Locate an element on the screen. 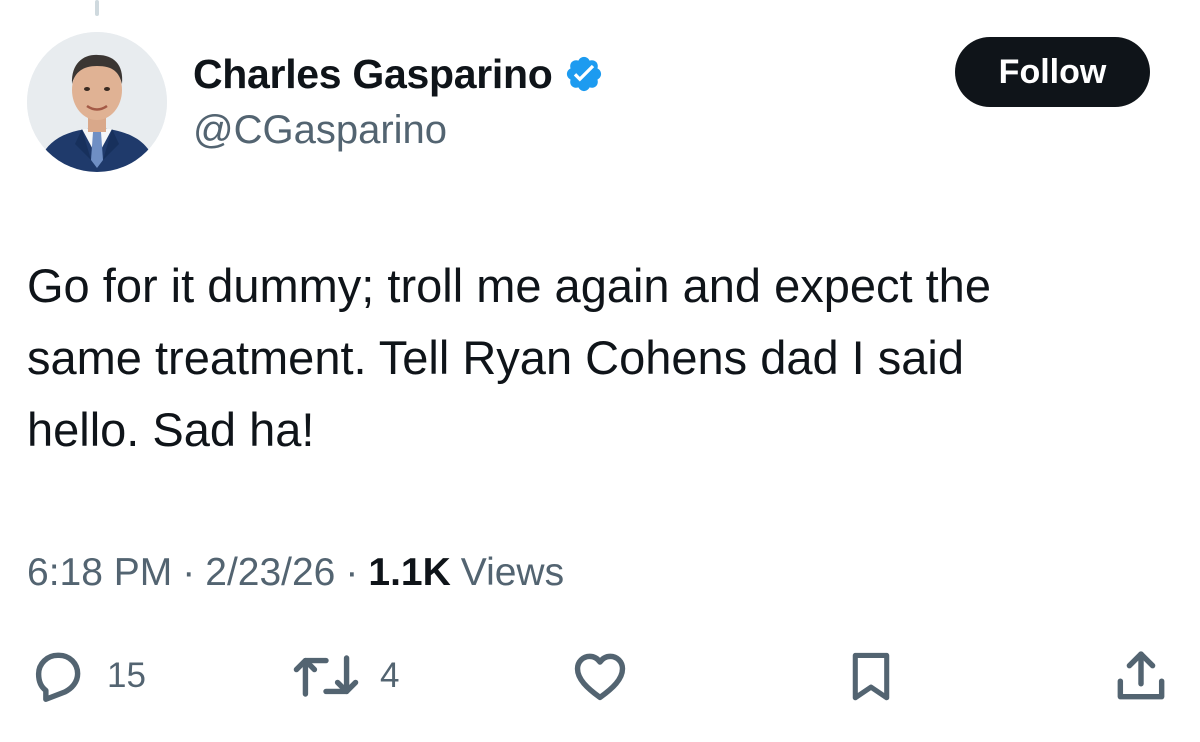 The height and width of the screenshot is (742, 1200). reply-count: 15 is located at coordinates (126, 675).